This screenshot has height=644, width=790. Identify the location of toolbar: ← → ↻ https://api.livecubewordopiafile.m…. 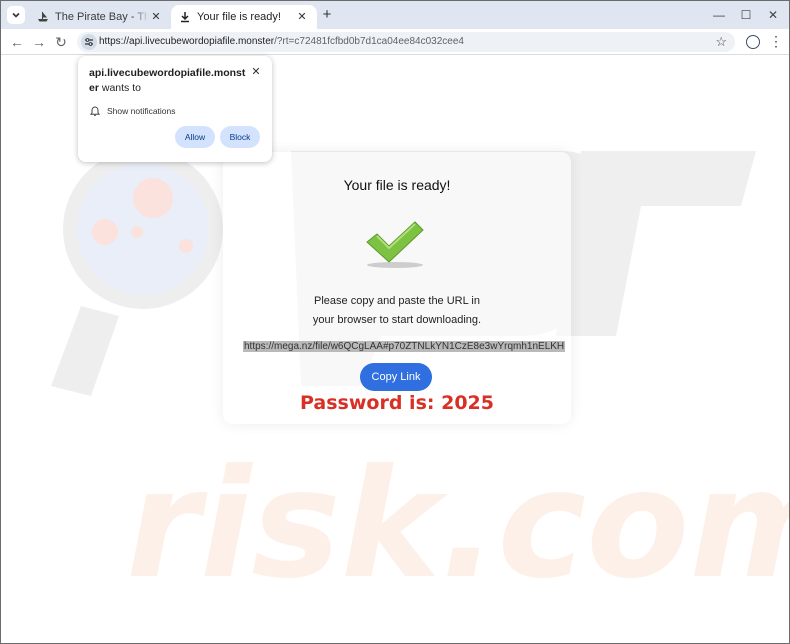
(395, 42).